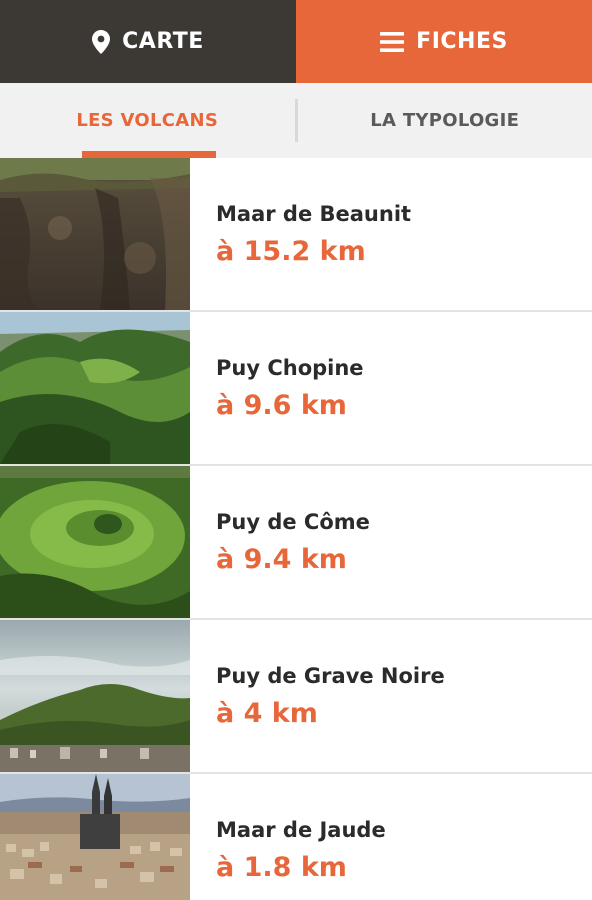  Describe the element at coordinates (391, 234) in the screenshot. I see `volcano-info: Maar de Beaunit à 15.2 km` at that location.